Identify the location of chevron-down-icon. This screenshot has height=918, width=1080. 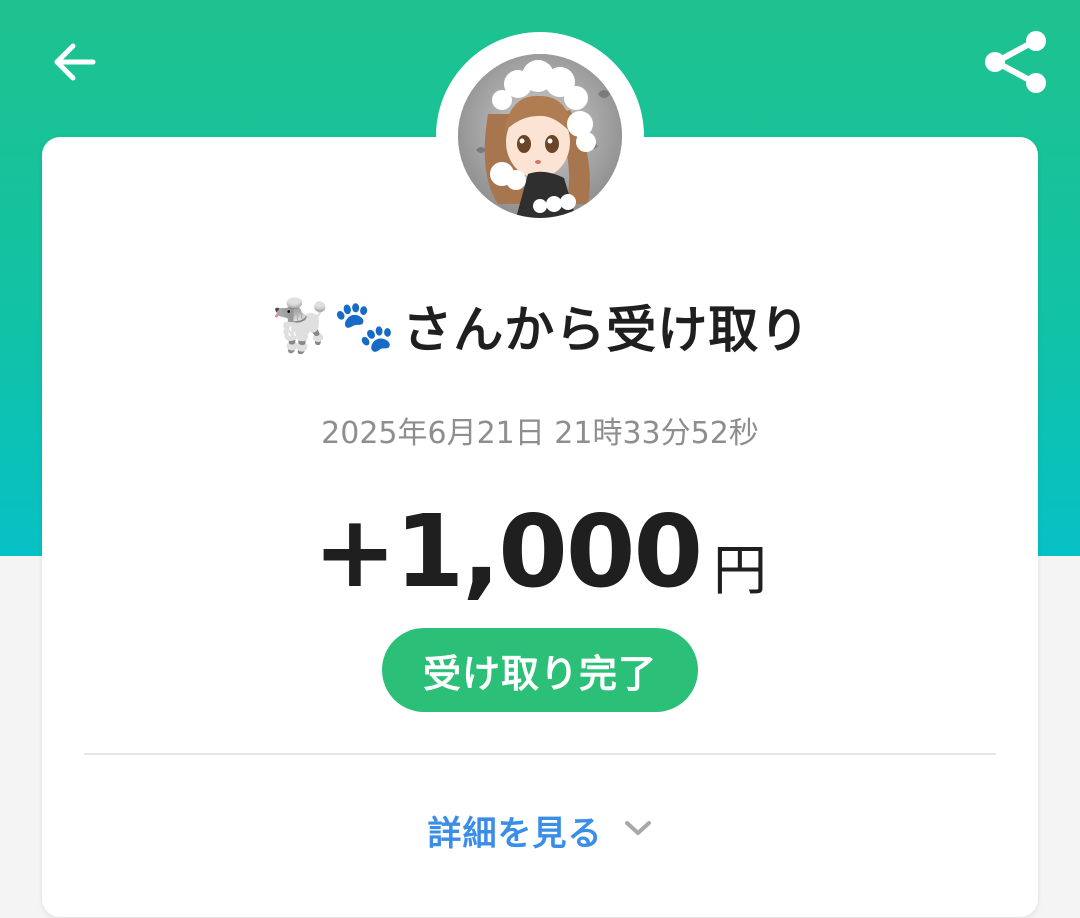
(638, 830).